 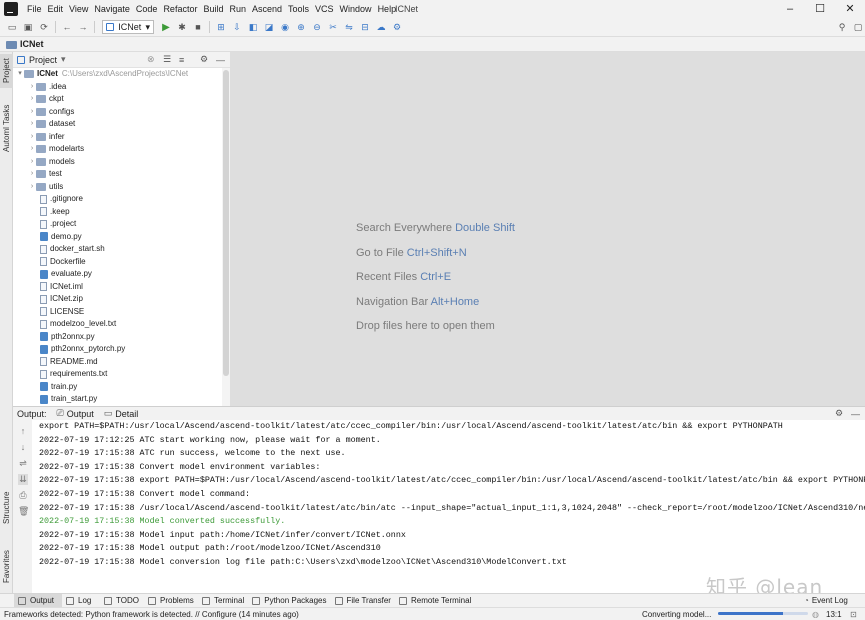 I want to click on tree-file: pth2onnx_pytorch.py, so click(x=82, y=349).